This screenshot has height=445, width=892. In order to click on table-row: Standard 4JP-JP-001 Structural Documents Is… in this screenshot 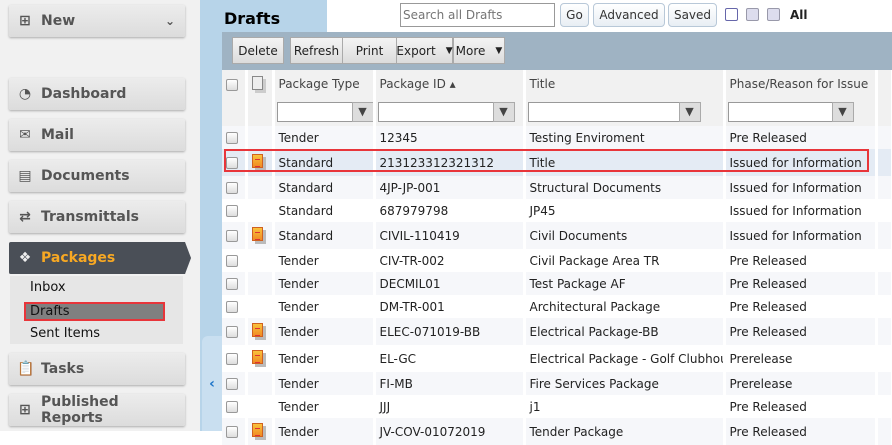, I will do `click(557, 187)`.